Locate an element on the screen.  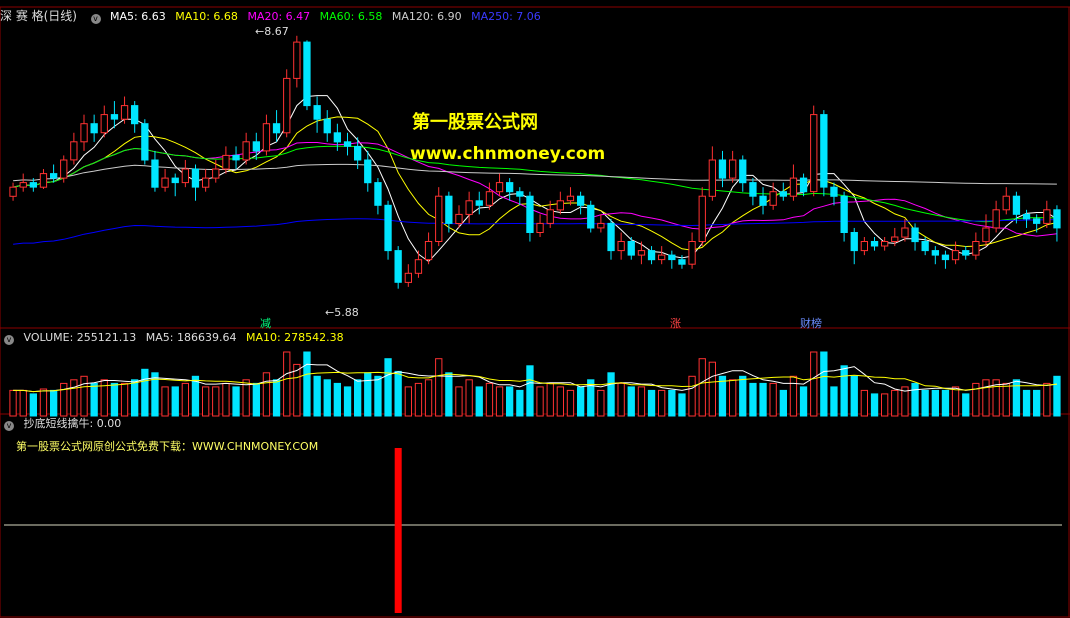
event-tag-rise: 涨 is located at coordinates (675, 323).